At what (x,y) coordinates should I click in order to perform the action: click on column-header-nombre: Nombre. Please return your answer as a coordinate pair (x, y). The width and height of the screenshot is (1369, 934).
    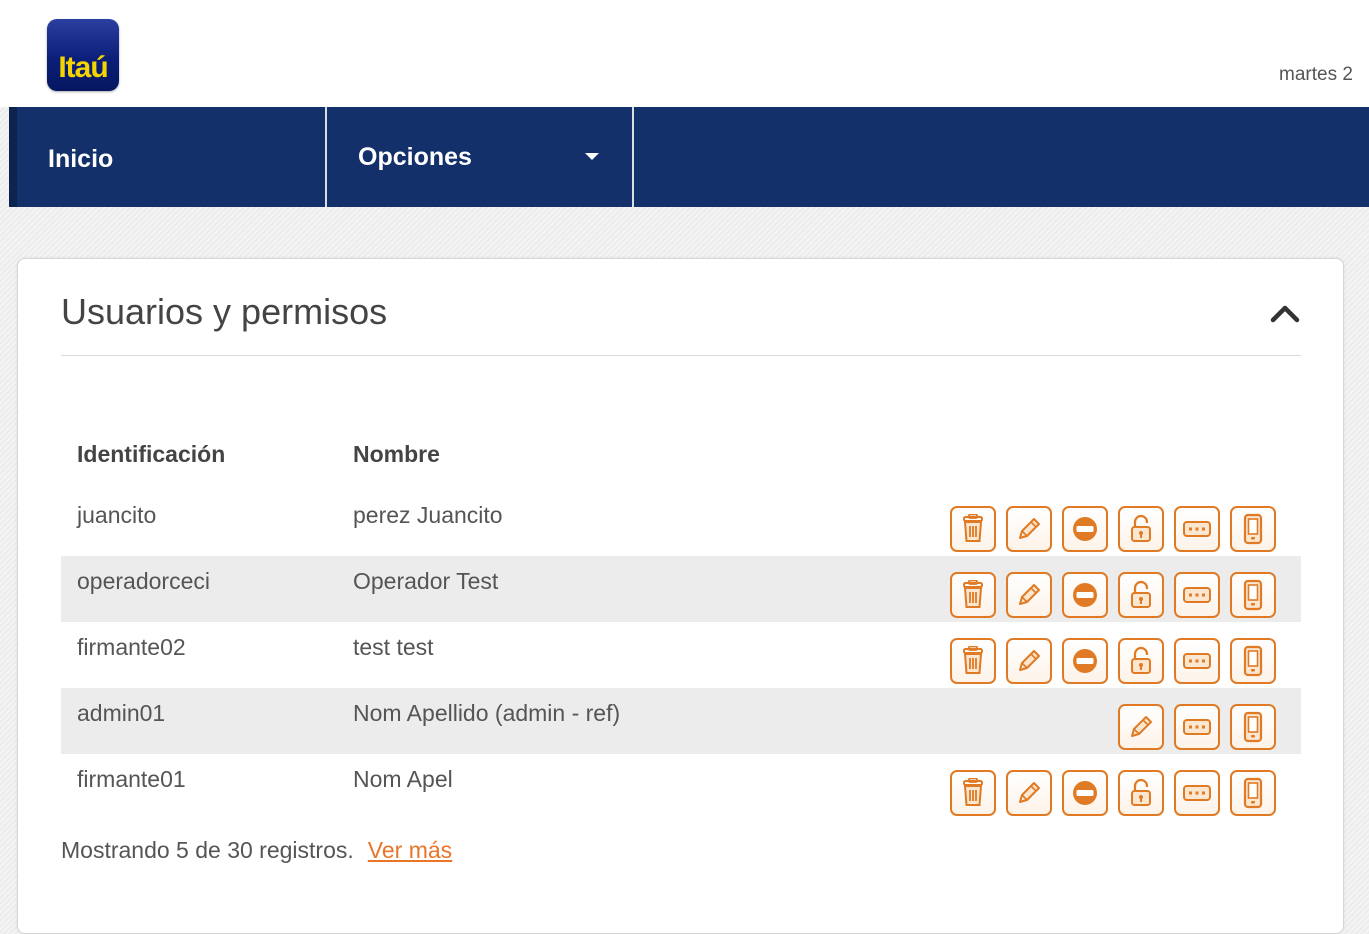
    Looking at the image, I should click on (396, 454).